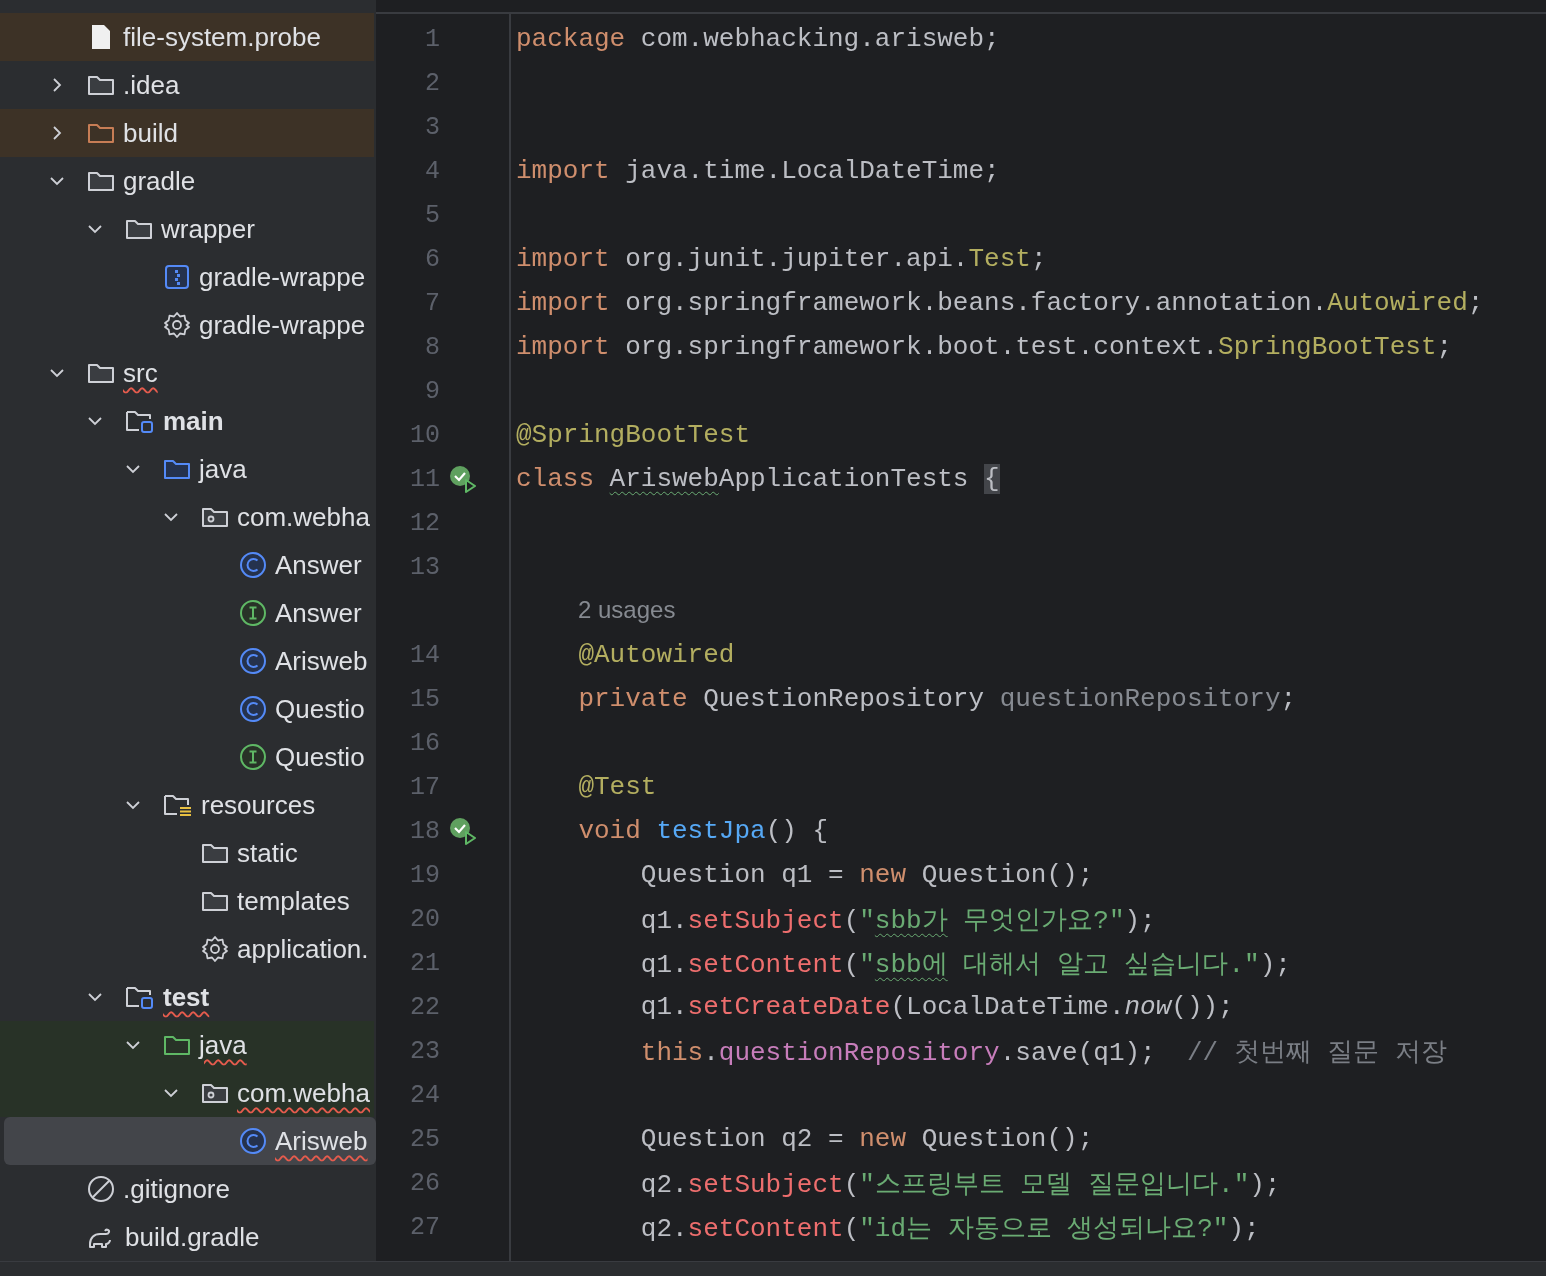 This screenshot has width=1546, height=1276. I want to click on tree-item-label: src, so click(140, 373).